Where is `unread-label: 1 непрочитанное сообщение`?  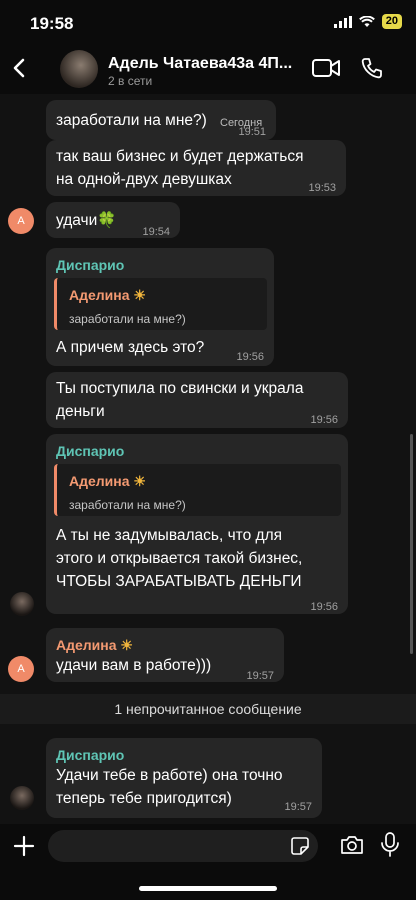
unread-label: 1 непрочитанное сообщение is located at coordinates (208, 709).